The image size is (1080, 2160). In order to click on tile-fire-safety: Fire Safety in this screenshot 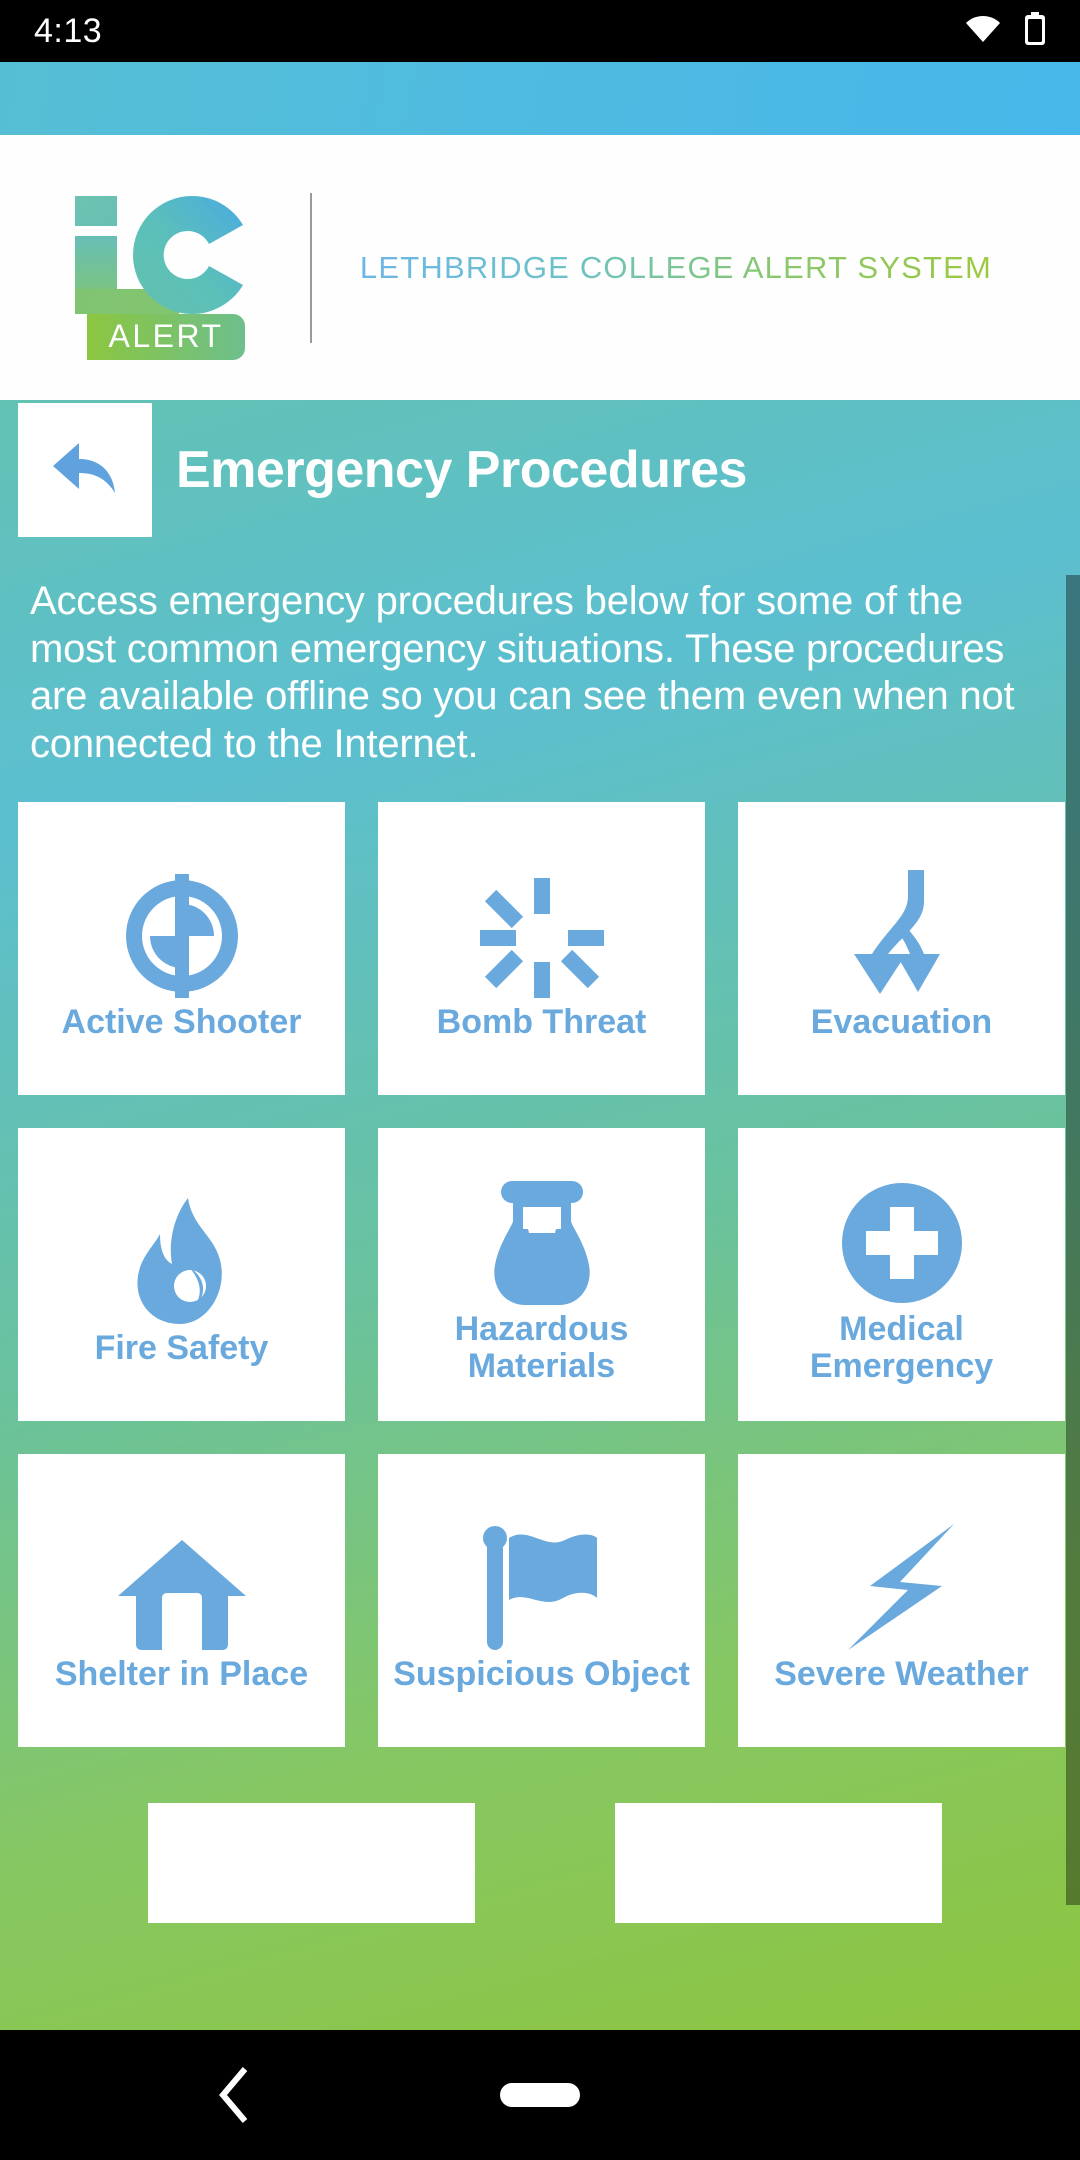, I will do `click(181, 1275)`.